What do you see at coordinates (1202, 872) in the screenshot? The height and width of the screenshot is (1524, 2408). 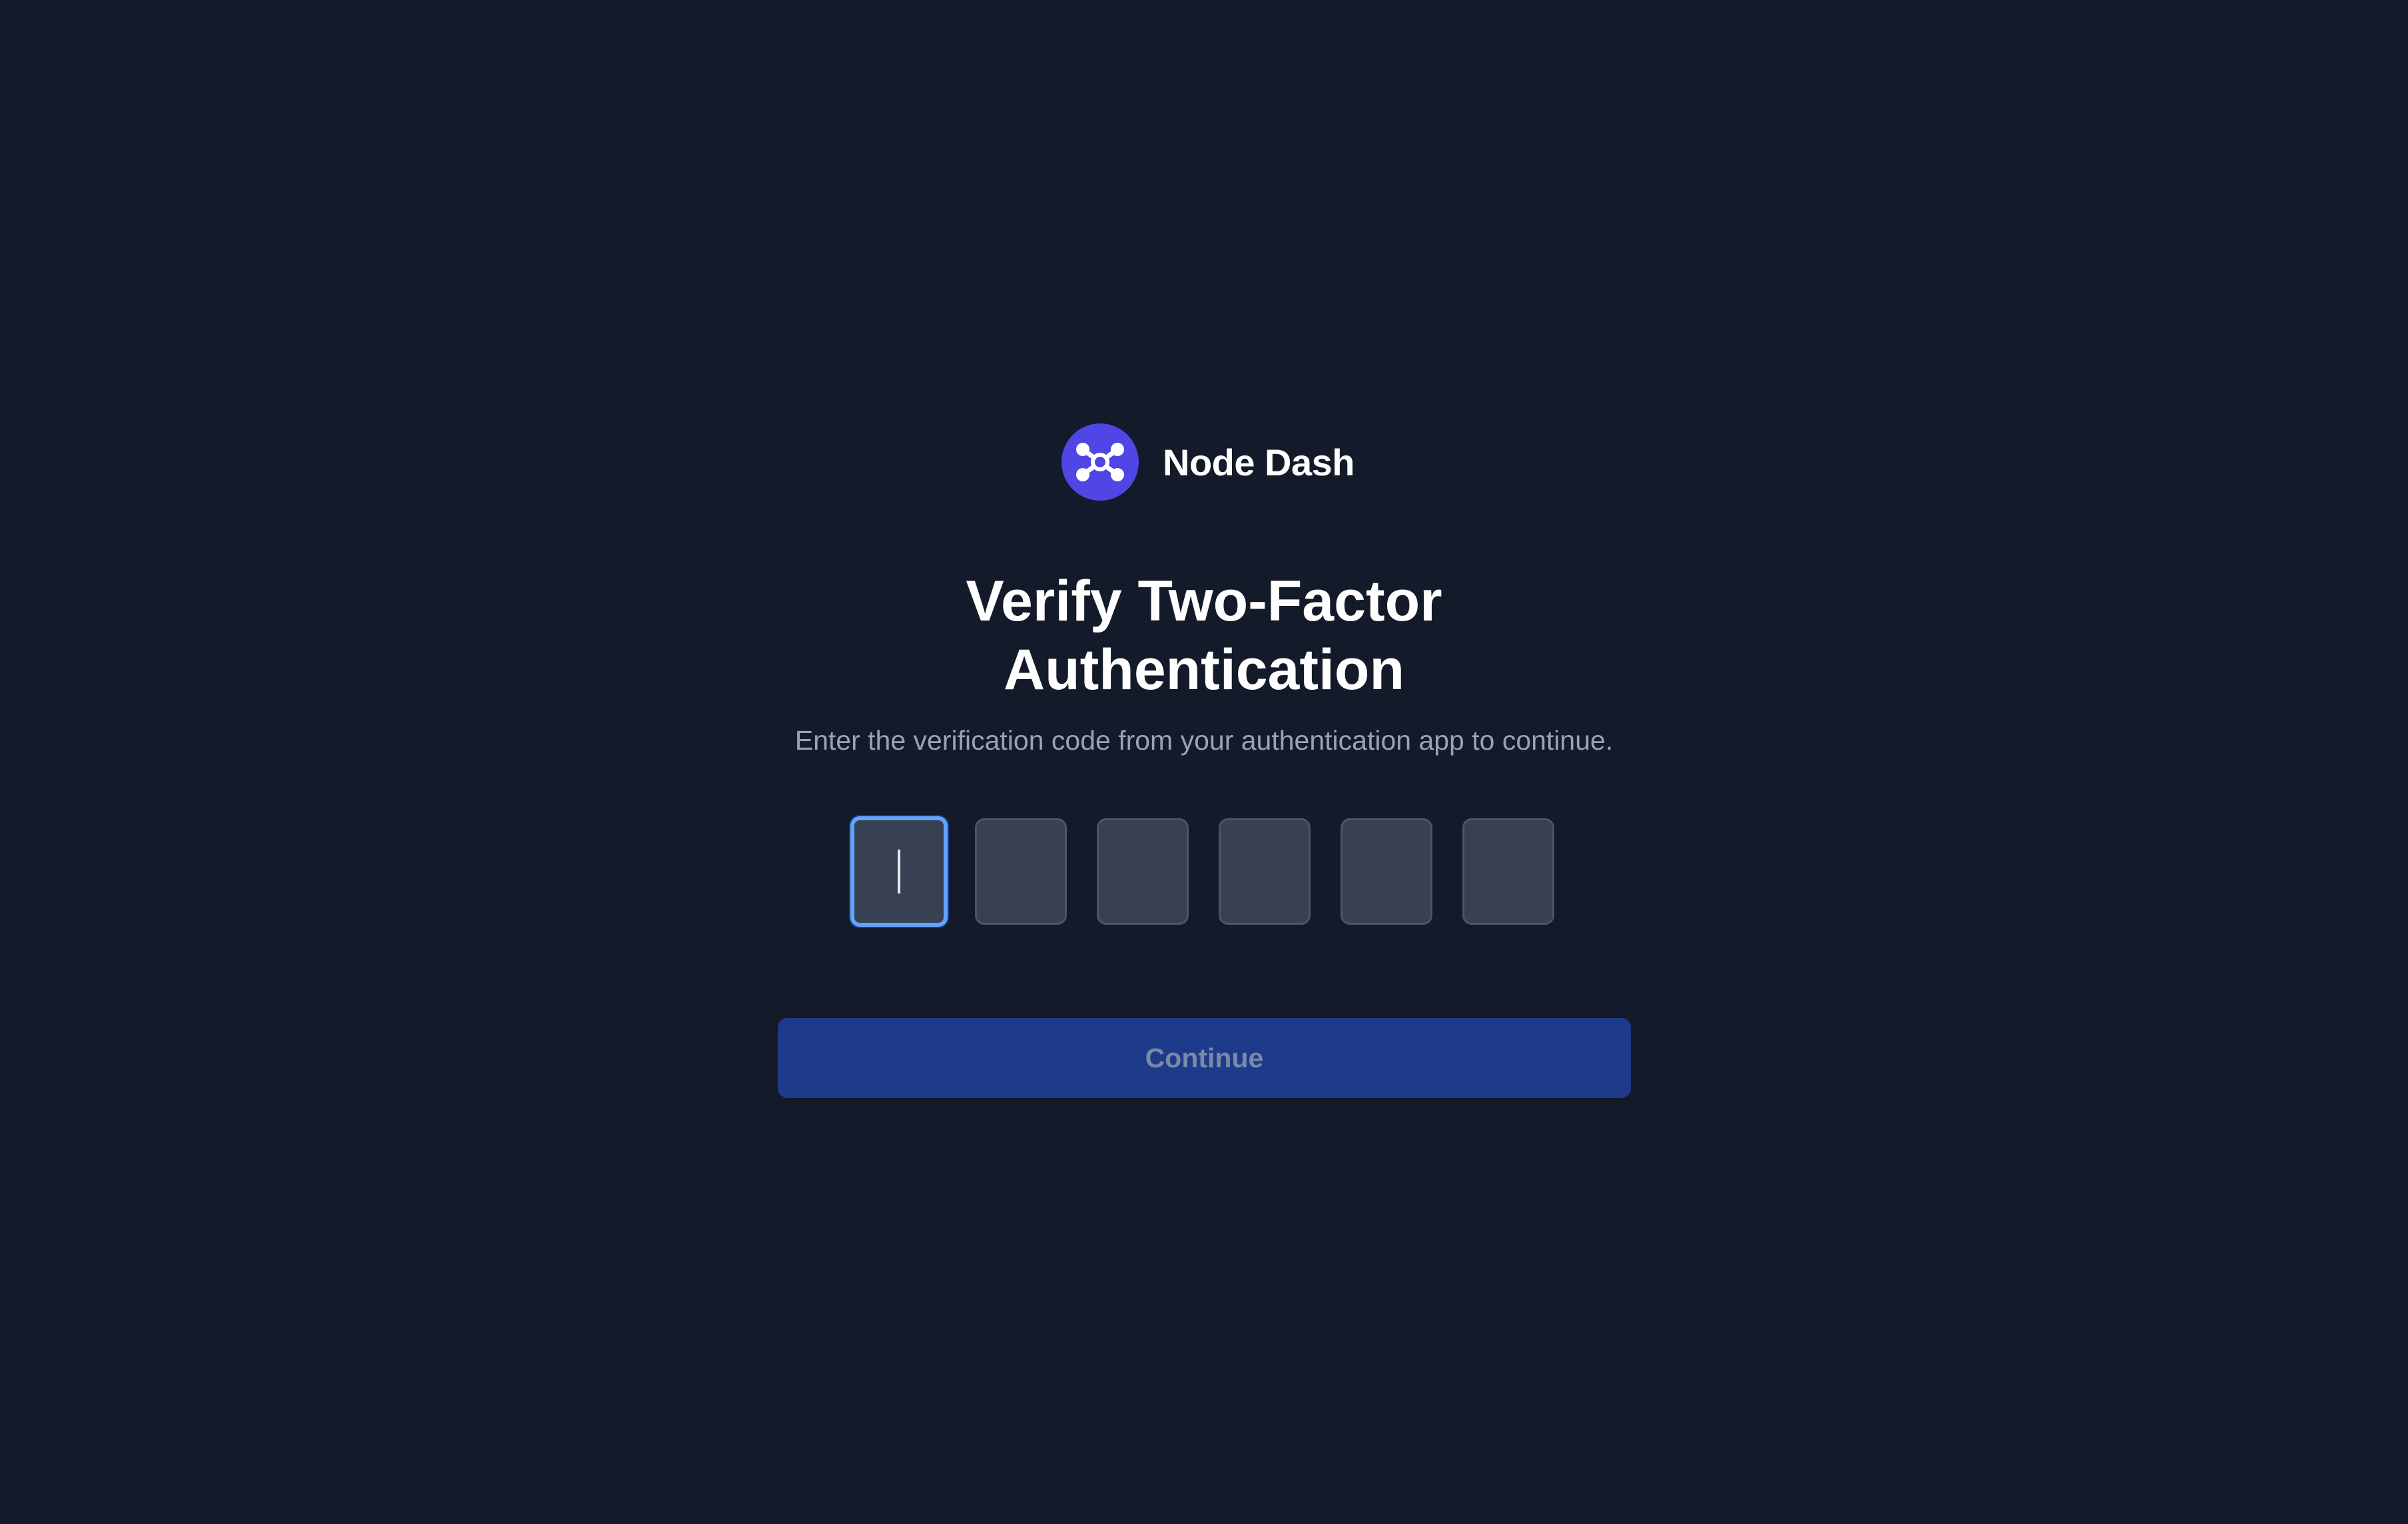 I see `otp-code-input` at bounding box center [1202, 872].